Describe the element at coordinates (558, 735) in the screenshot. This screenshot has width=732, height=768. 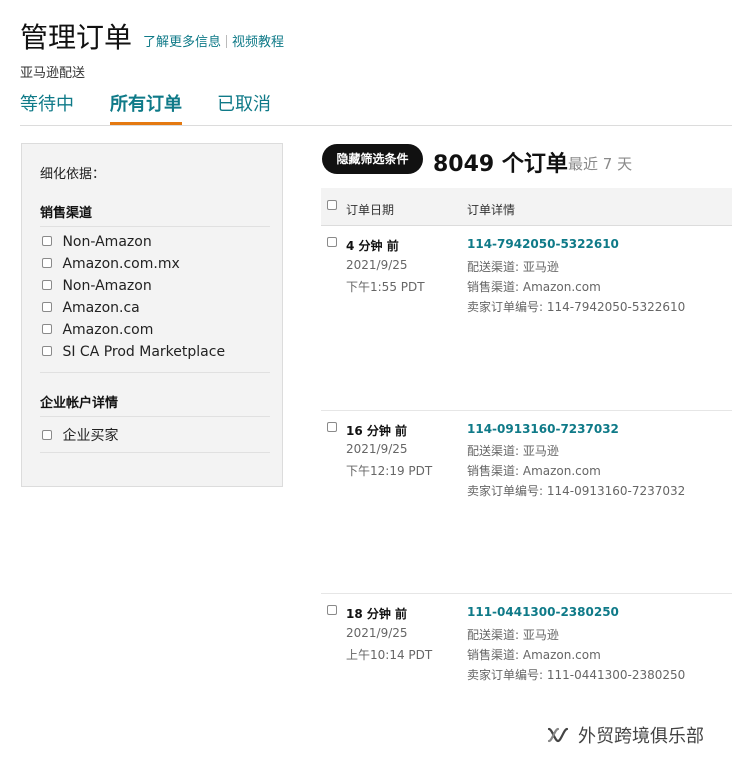
I see `wechat-channel-icon` at that location.